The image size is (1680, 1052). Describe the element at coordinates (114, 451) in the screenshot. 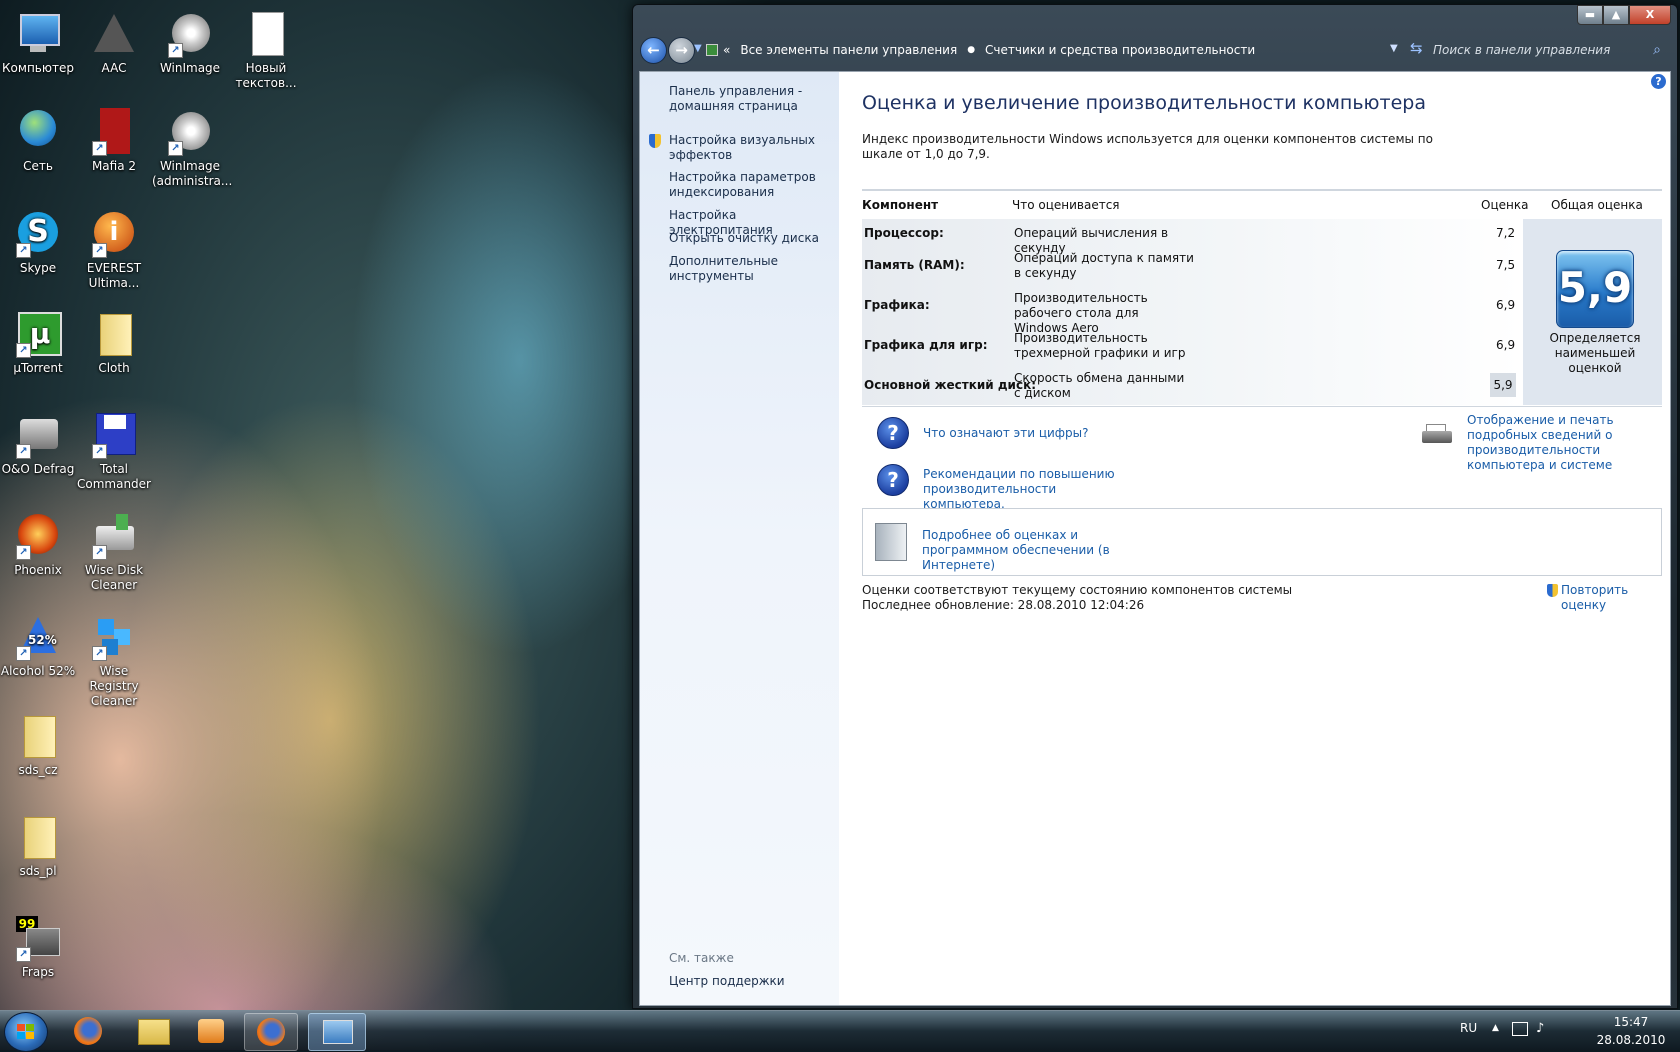

I see `desktop-icon-total-commander: ↗ Total Commander` at that location.